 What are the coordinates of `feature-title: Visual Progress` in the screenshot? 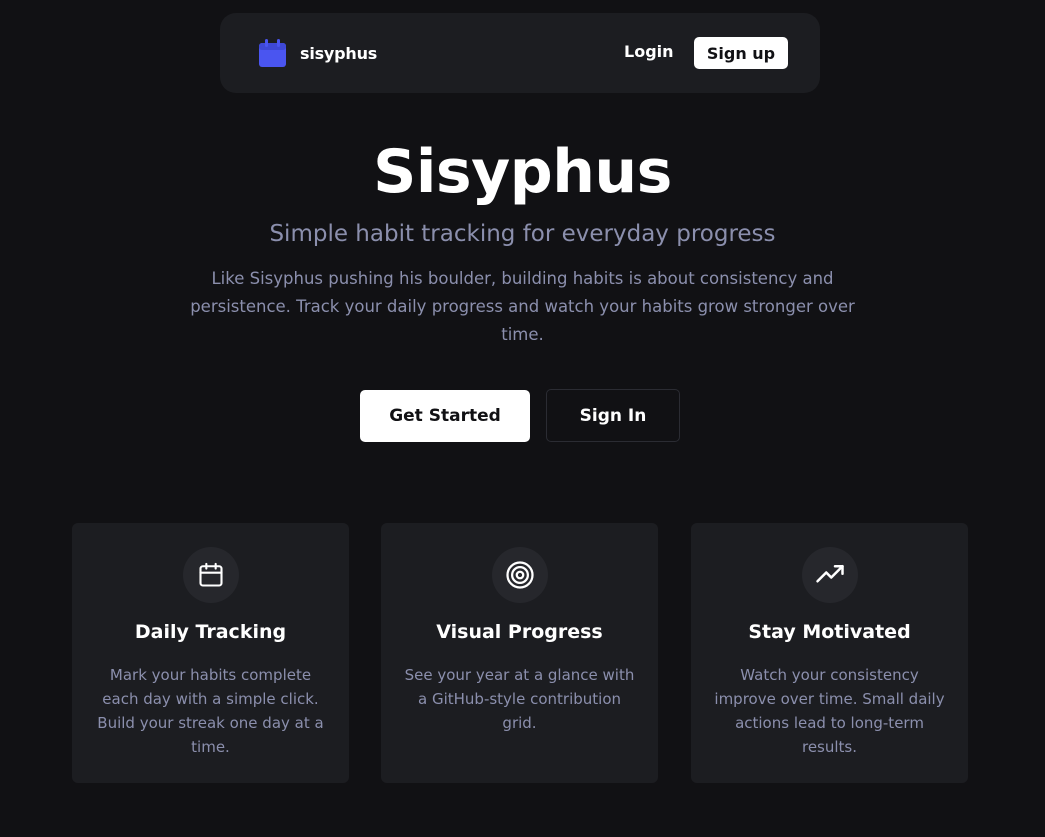 It's located at (519, 632).